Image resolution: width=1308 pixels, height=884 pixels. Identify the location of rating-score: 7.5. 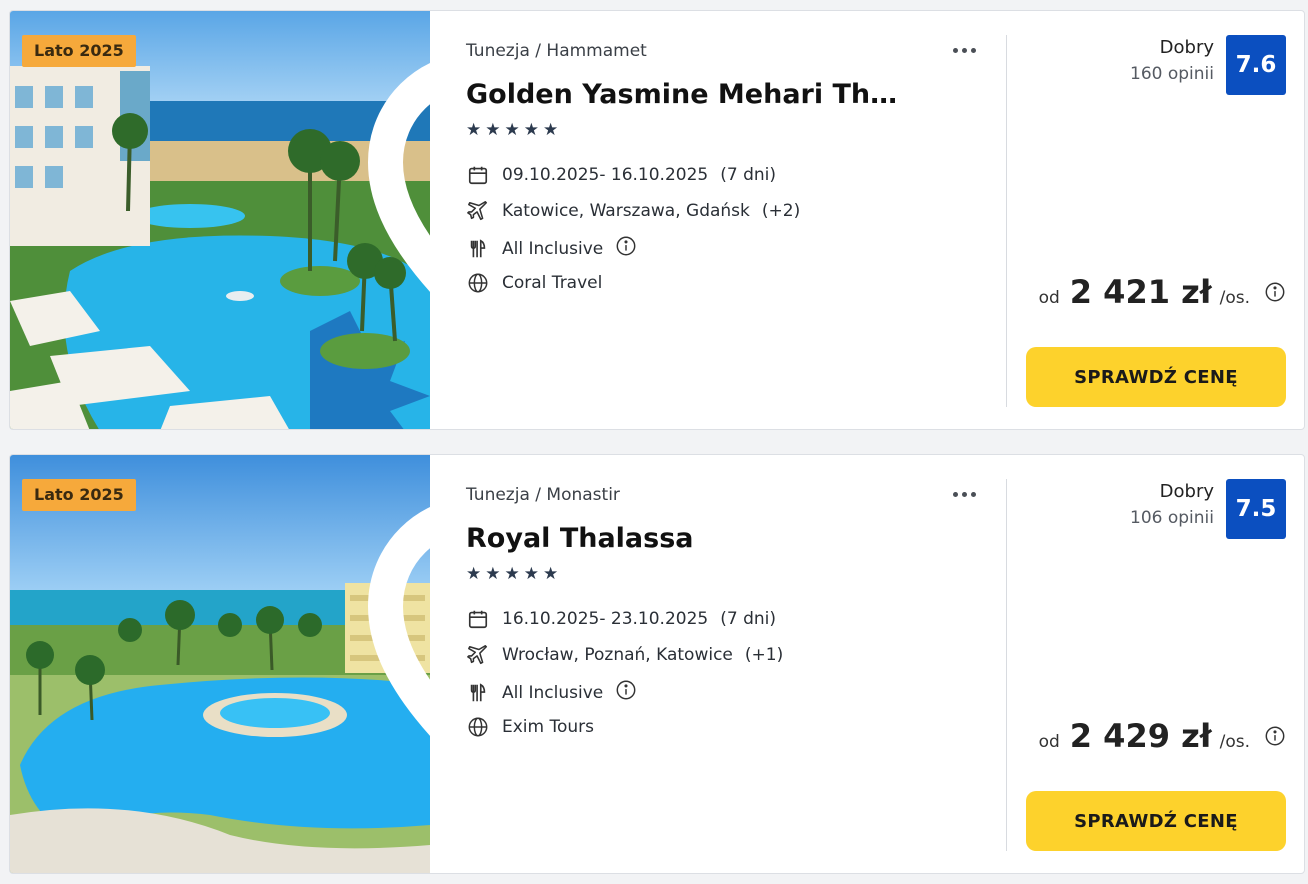
(1256, 509).